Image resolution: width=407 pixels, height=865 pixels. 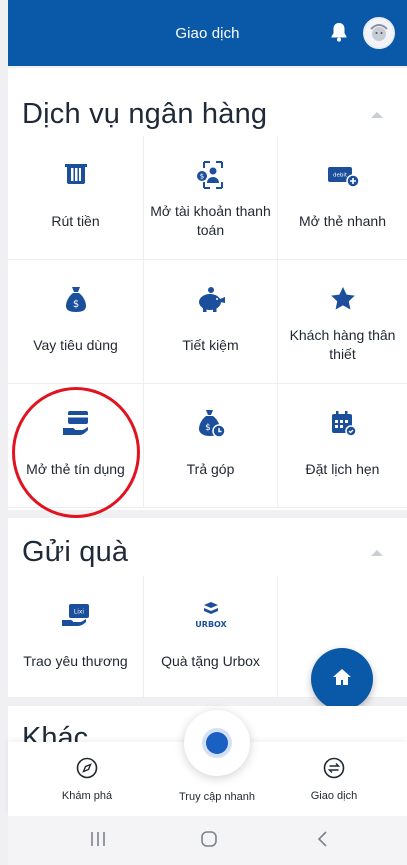 What do you see at coordinates (334, 795) in the screenshot?
I see `nav-label: Giao dịch` at bounding box center [334, 795].